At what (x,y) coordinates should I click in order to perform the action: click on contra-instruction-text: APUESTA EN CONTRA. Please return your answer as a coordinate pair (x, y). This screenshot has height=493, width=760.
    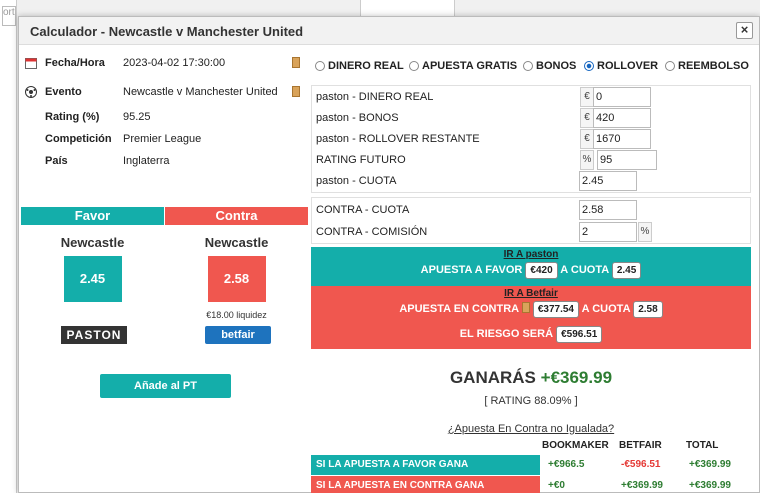
    Looking at the image, I should click on (459, 309).